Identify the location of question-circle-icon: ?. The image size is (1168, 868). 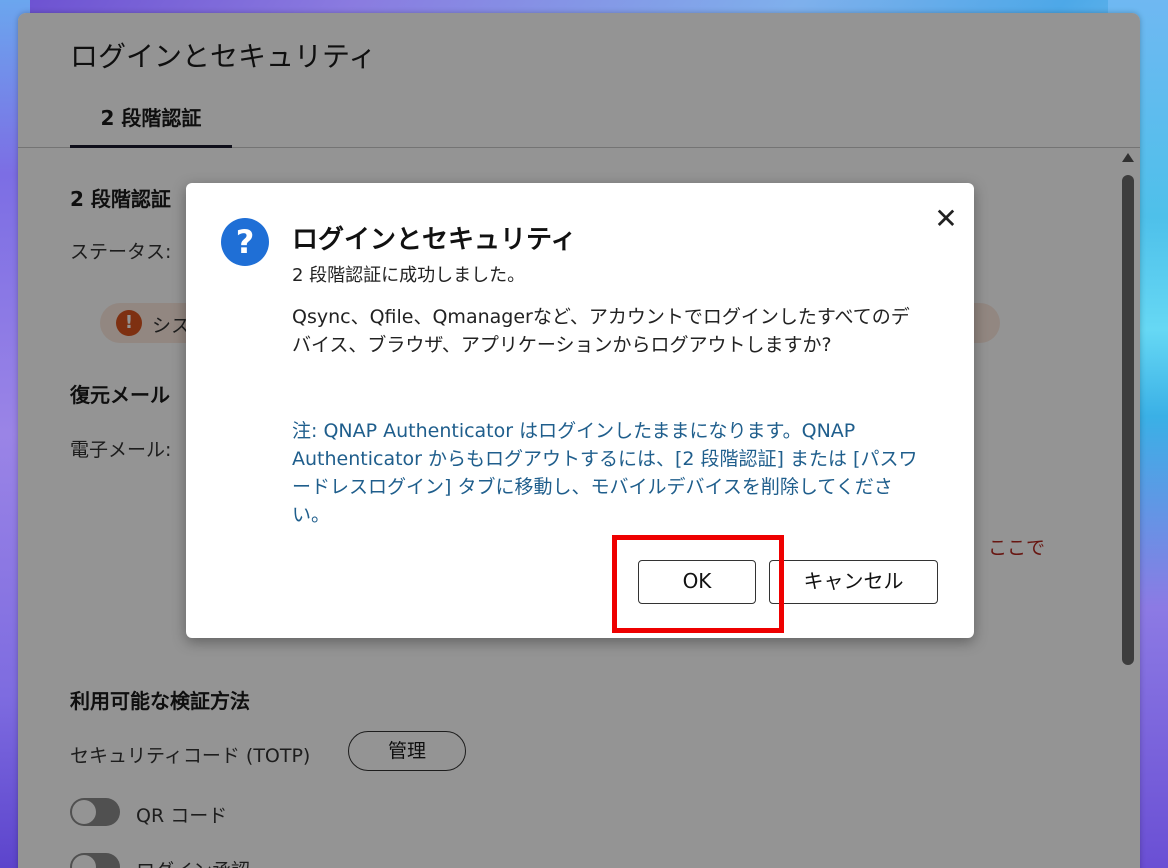
(245, 242).